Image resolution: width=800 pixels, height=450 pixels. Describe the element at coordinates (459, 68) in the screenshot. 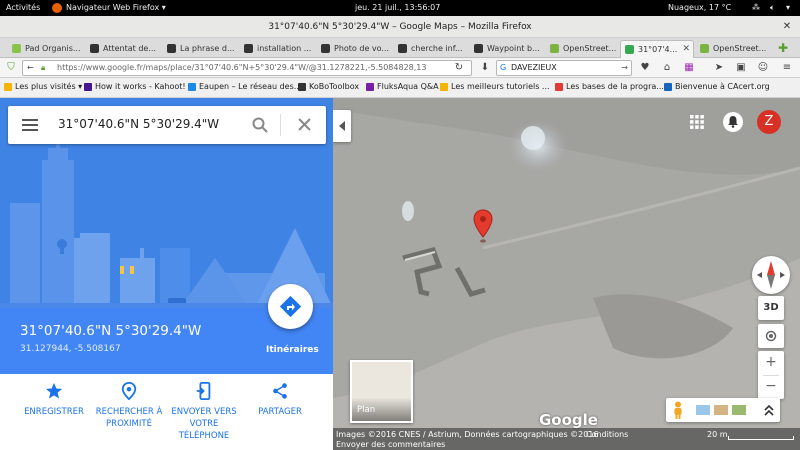

I see `reload-icon: ↻` at that location.